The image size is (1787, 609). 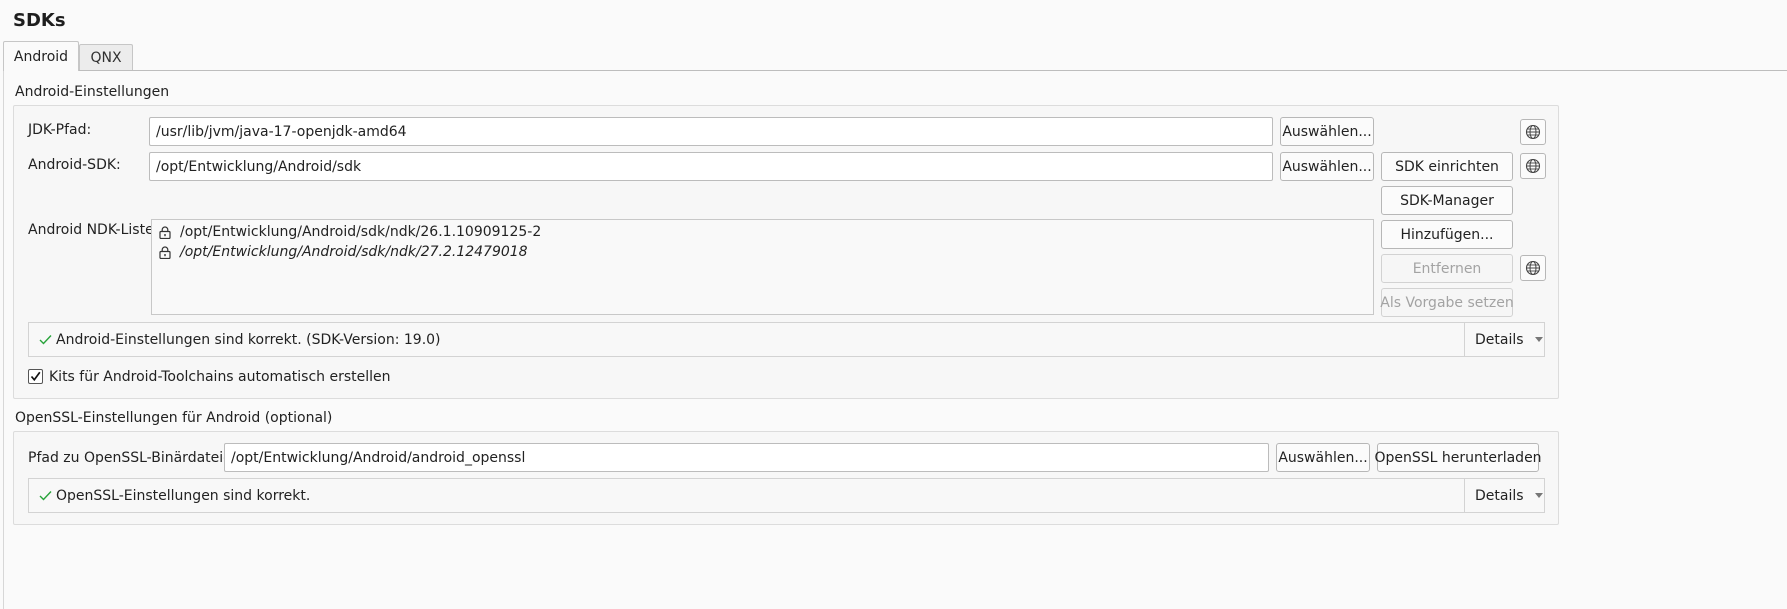 I want to click on tab-label: Android, so click(x=41, y=56).